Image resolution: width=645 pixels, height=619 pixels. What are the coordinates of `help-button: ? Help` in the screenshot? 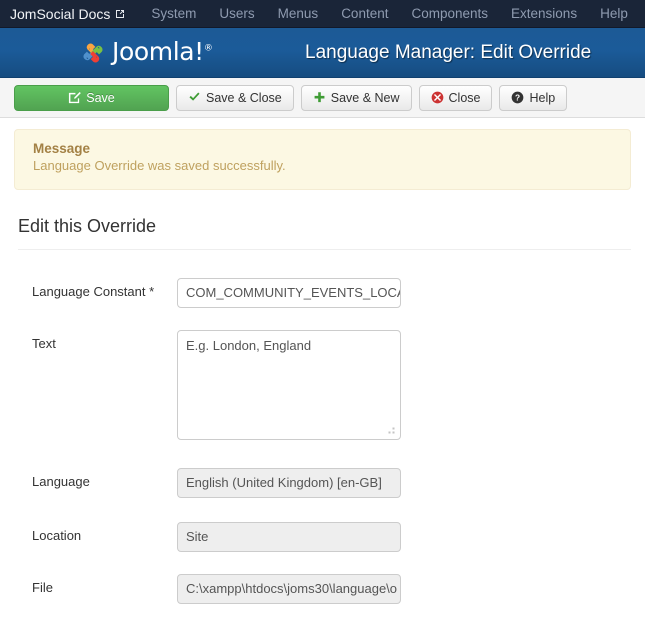 It's located at (533, 97).